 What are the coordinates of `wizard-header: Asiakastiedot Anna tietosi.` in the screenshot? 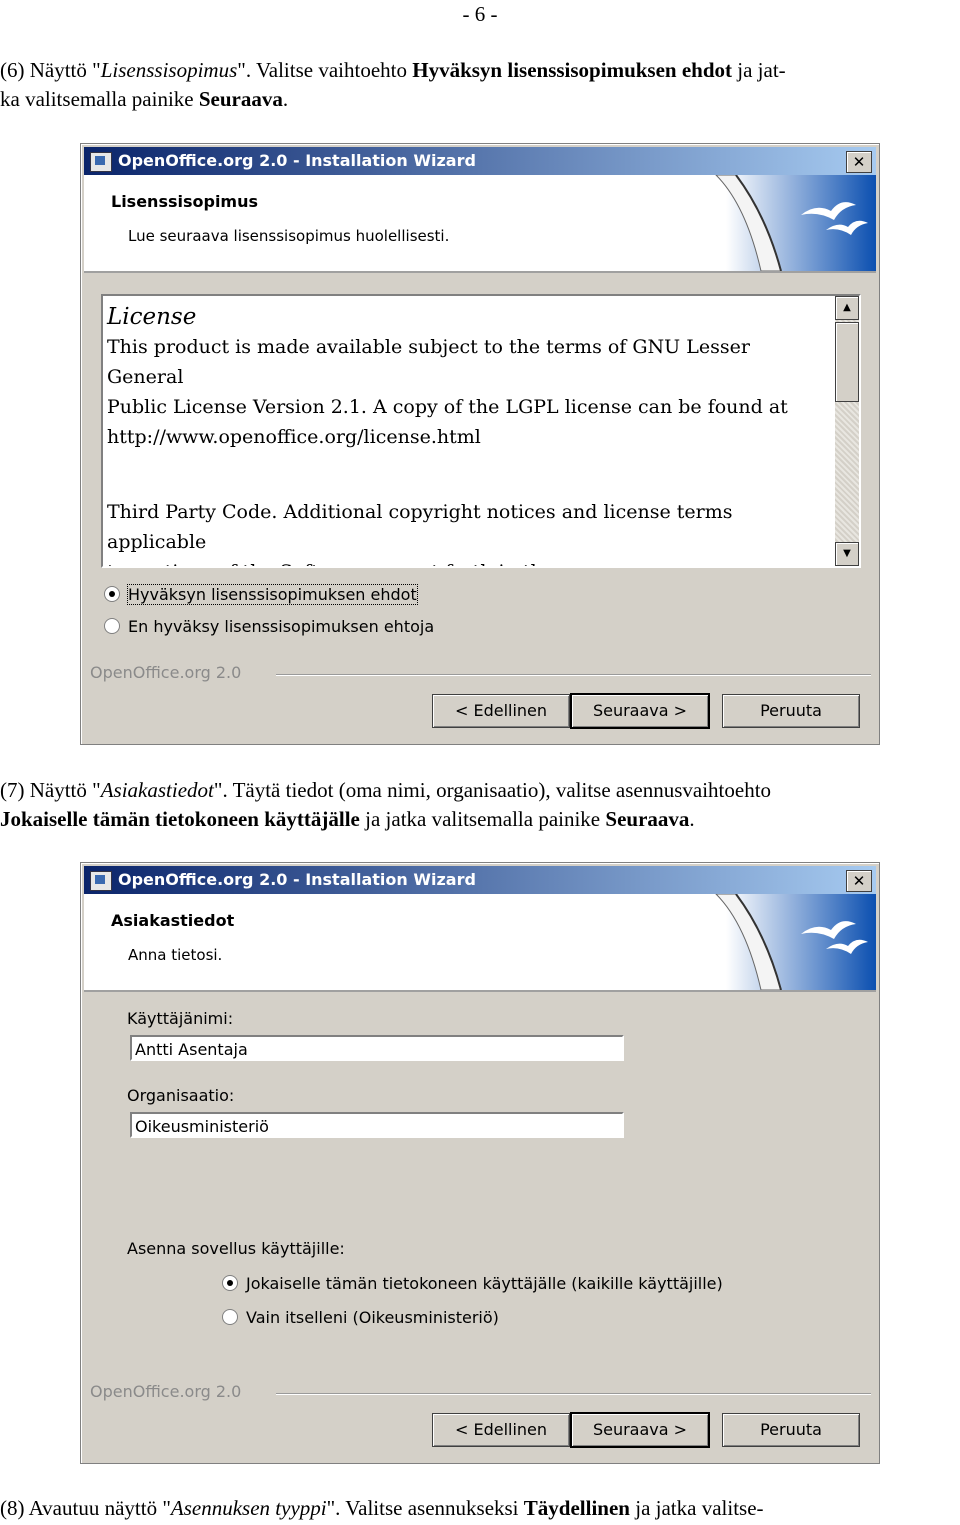 It's located at (480, 943).